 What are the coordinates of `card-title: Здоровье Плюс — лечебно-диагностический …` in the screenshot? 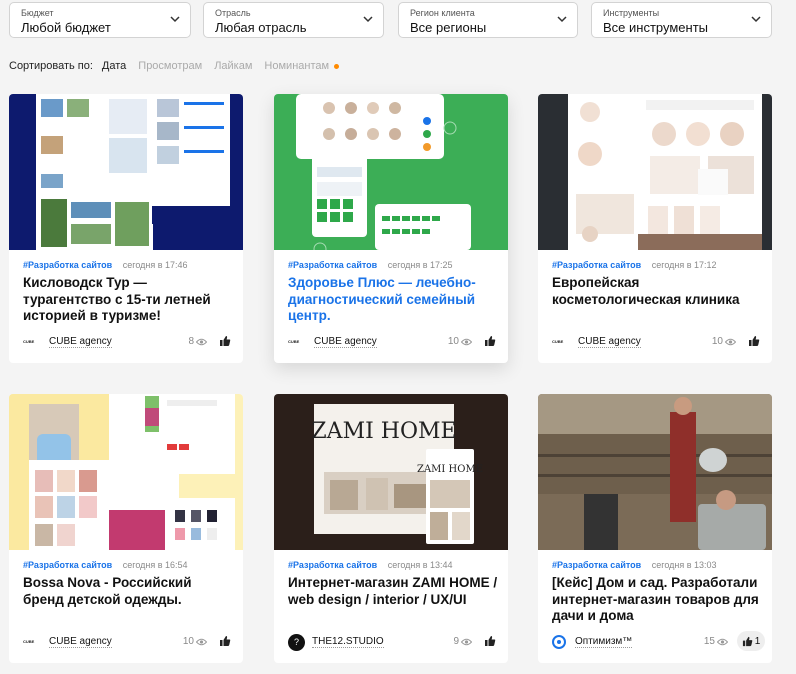 It's located at (393, 300).